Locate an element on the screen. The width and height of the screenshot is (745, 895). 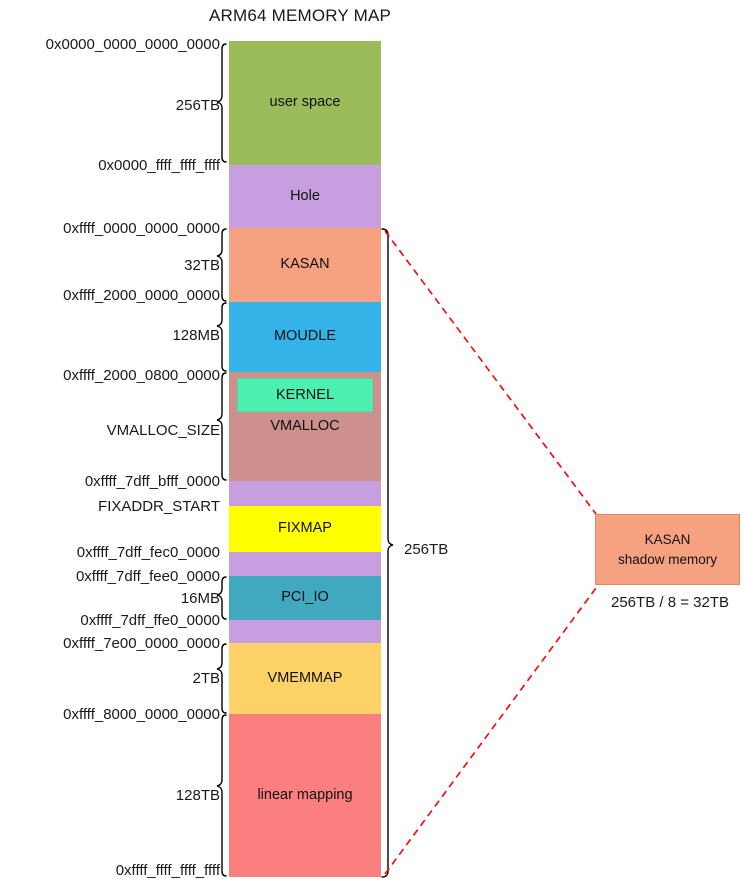
memory-band-linear-mapping: linear mapping is located at coordinates (305, 795).